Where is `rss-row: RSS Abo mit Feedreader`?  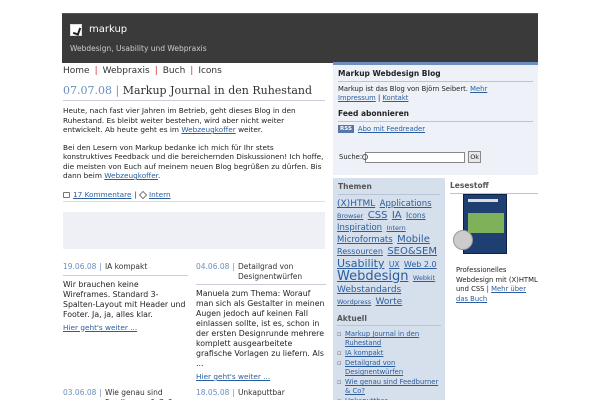 rss-row: RSS Abo mit Feedreader is located at coordinates (435, 129).